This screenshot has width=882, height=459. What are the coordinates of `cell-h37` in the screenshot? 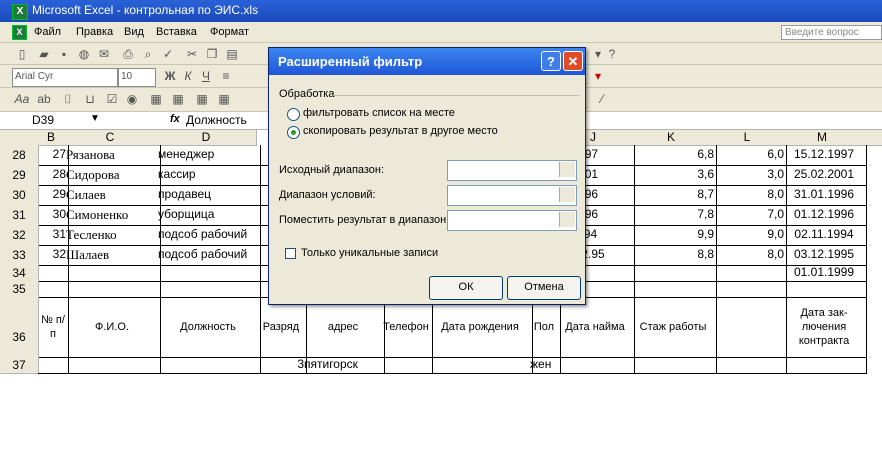 It's located at (480, 365).